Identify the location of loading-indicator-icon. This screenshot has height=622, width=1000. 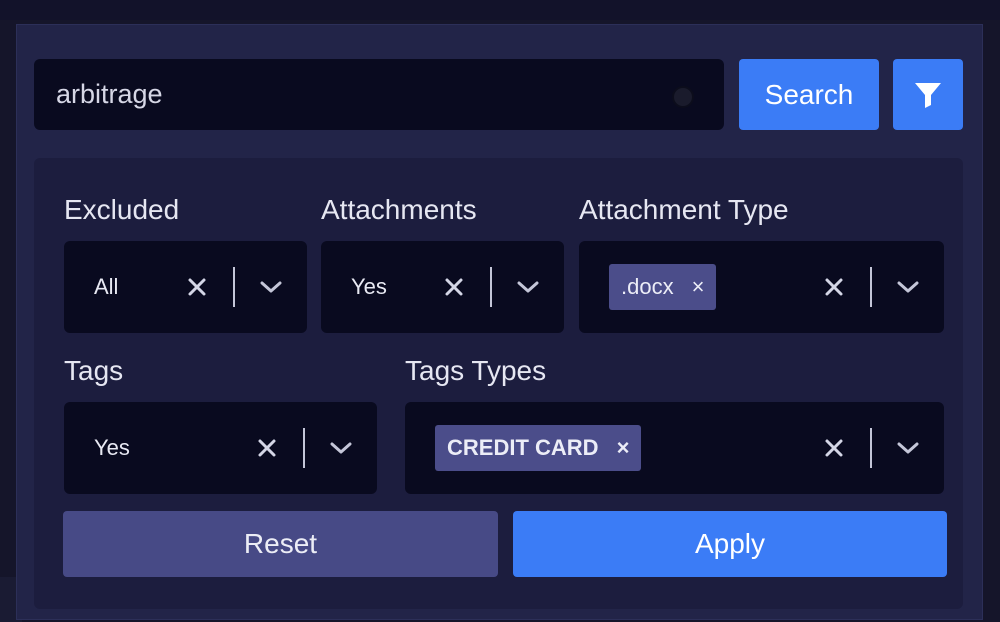
(683, 97).